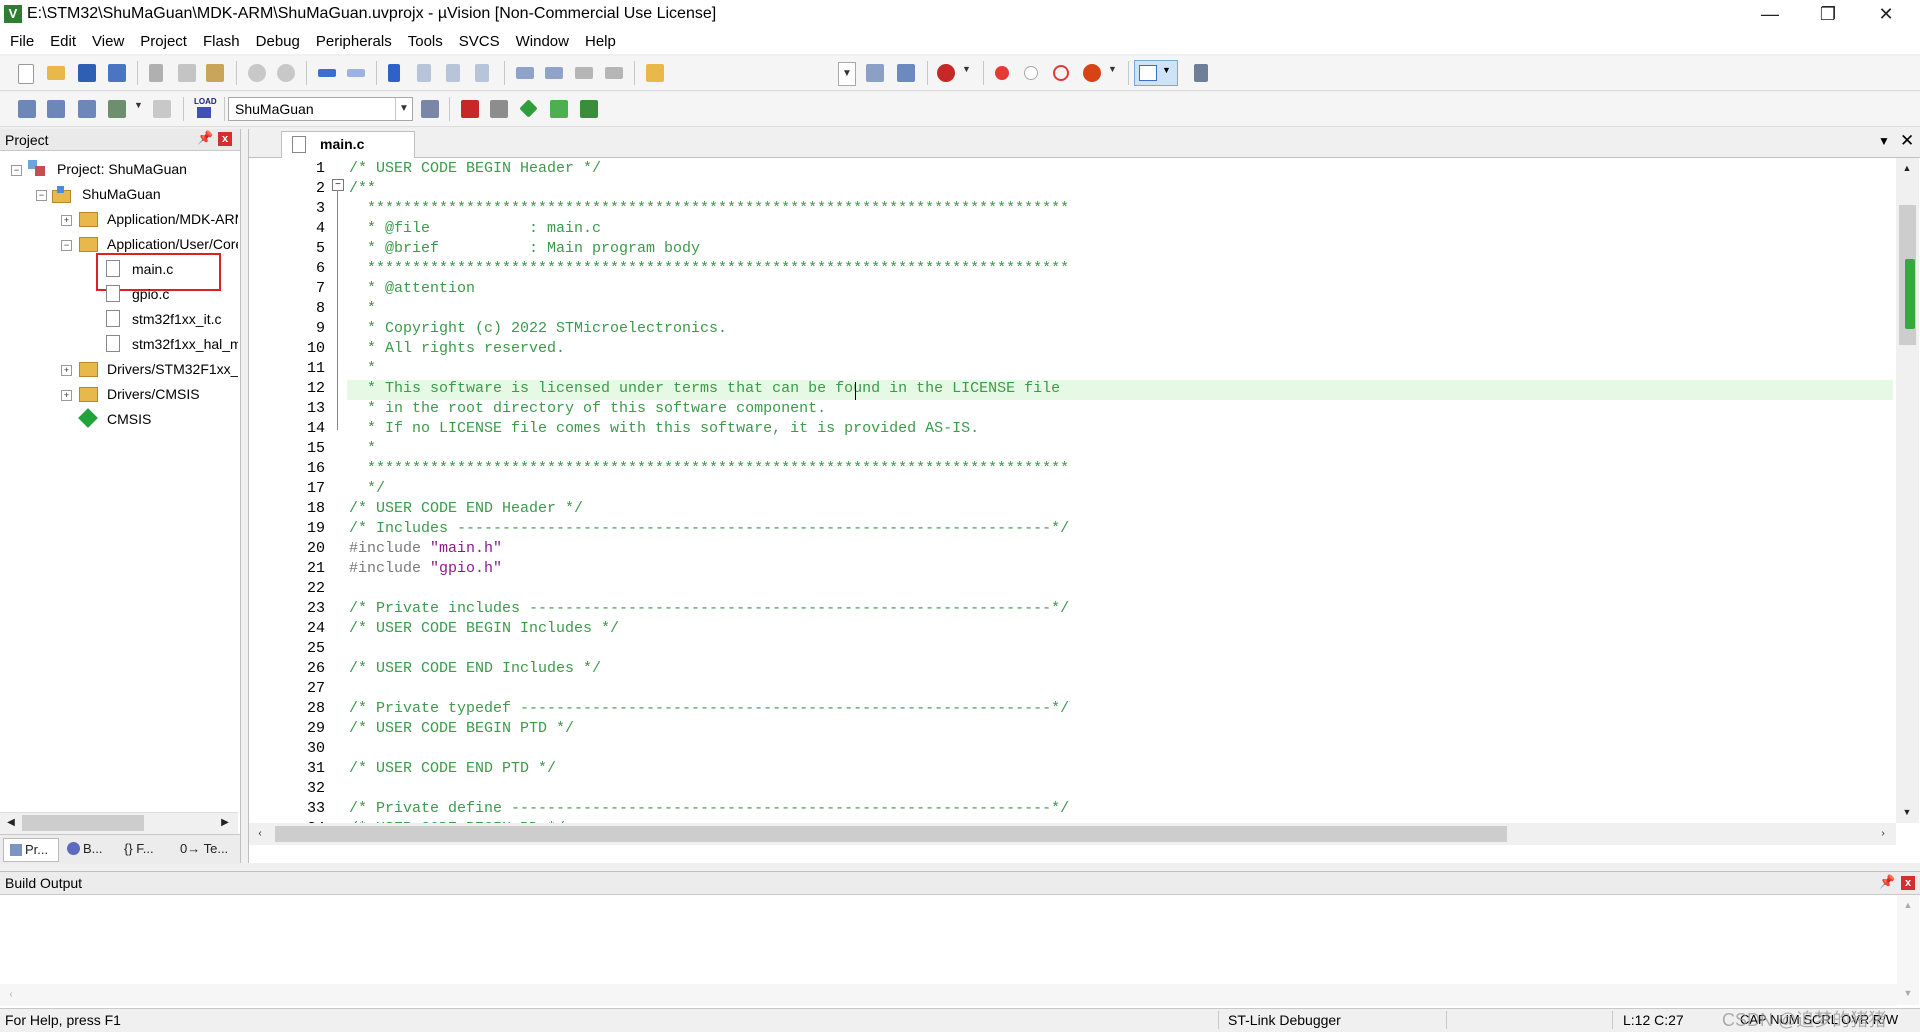 The width and height of the screenshot is (1920, 1032). I want to click on tree-group-mdk-arm: + Application/MDK-ARM, so click(119, 219).